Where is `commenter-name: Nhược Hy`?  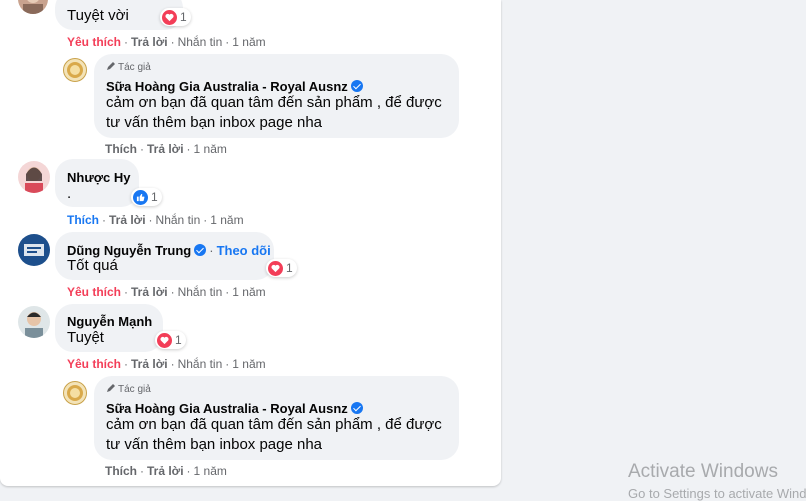 commenter-name: Nhược Hy is located at coordinates (98, 177).